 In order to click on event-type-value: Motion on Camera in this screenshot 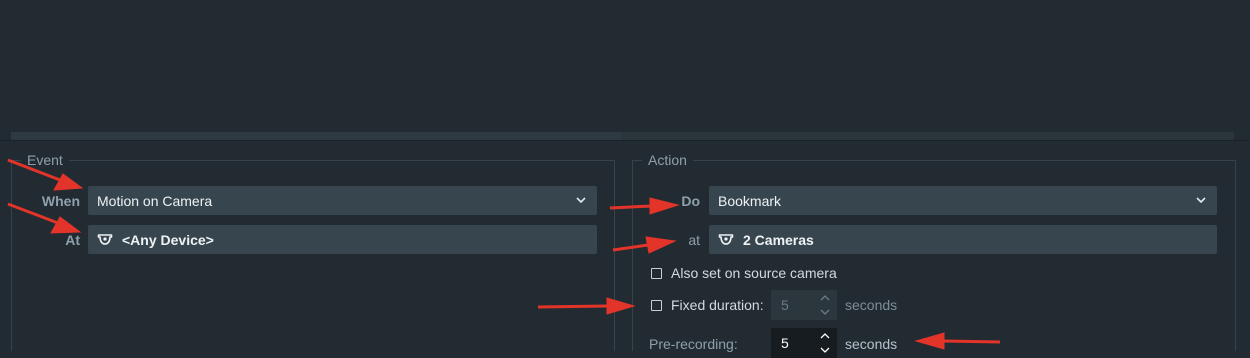, I will do `click(155, 200)`.